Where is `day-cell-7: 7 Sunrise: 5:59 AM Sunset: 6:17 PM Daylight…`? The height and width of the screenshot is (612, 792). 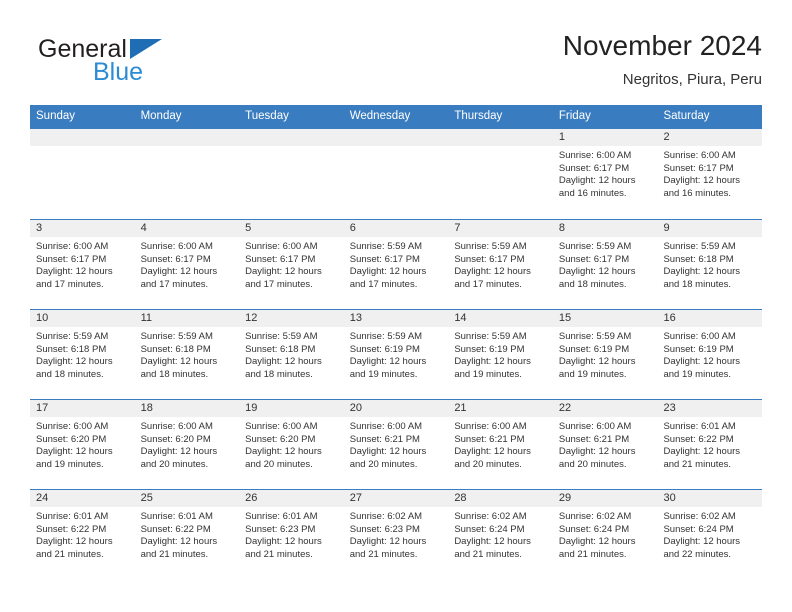
day-cell-7: 7 Sunrise: 5:59 AM Sunset: 6:17 PM Daylight… is located at coordinates (500, 264).